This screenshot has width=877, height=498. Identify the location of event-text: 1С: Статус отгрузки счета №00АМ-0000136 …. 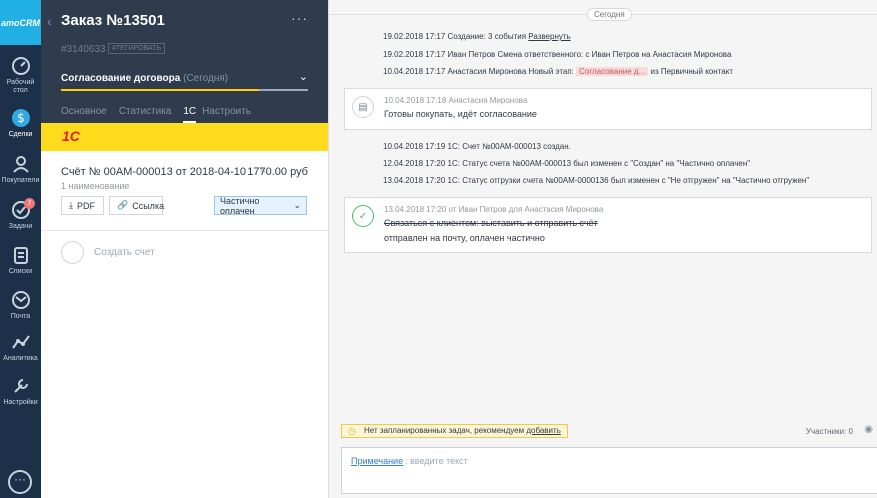
(628, 180).